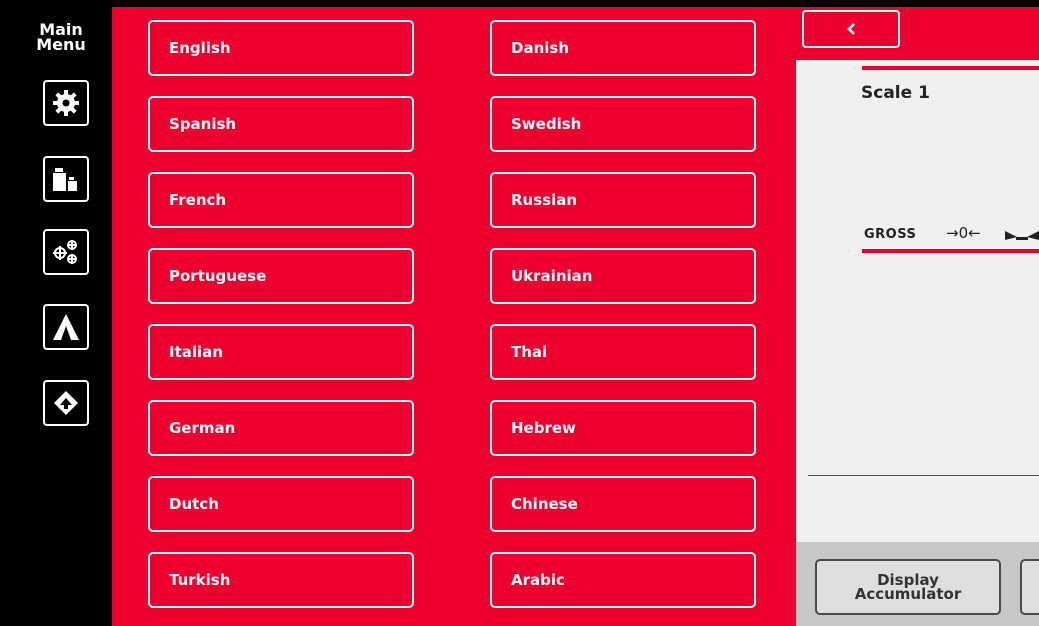 This screenshot has width=1039, height=626. I want to click on weights-button, so click(66, 179).